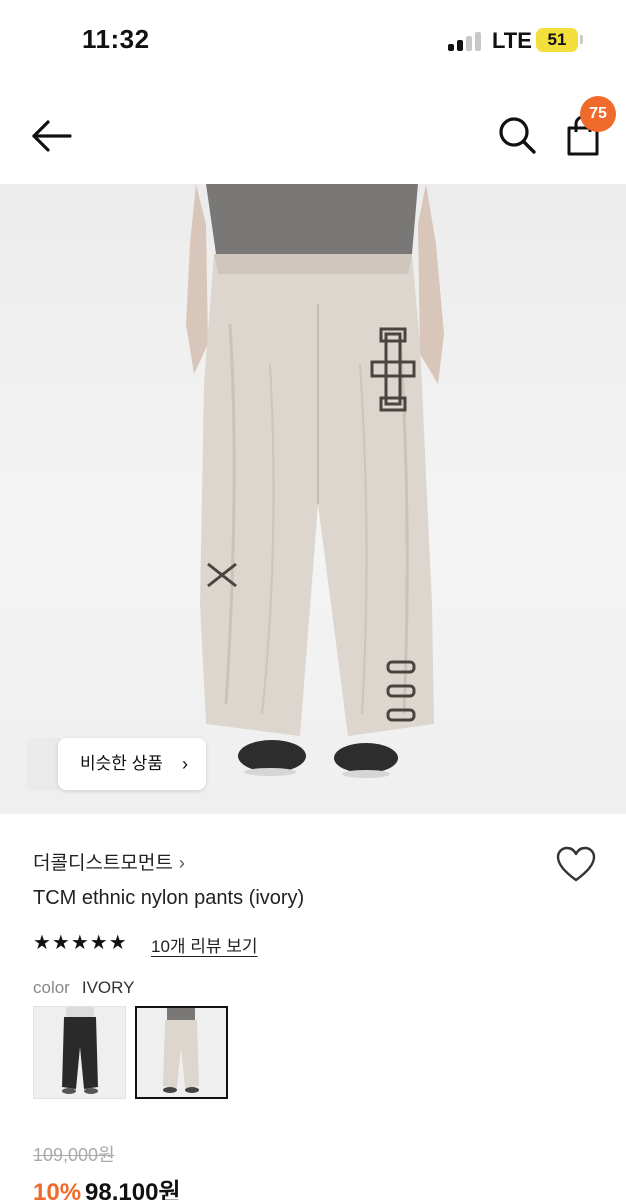  Describe the element at coordinates (512, 40) in the screenshot. I see `network-type: LTE` at that location.